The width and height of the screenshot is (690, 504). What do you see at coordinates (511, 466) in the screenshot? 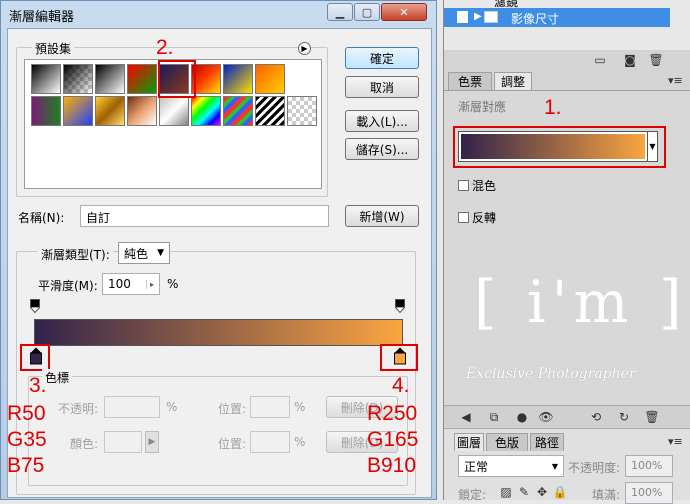
I see `blend-mode-select: 正常 ▼` at bounding box center [511, 466].